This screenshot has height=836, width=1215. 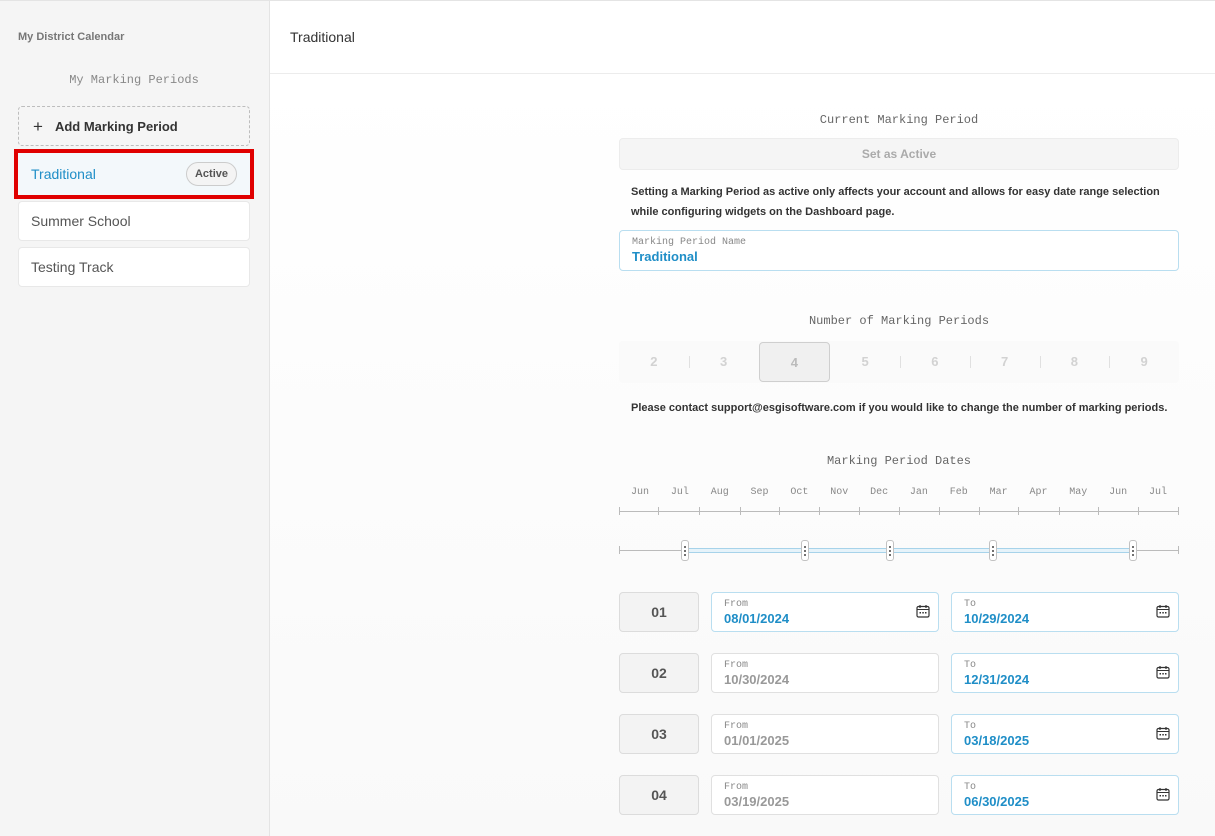 What do you see at coordinates (1065, 734) in the screenshot?
I see `to-date-field: To 03/18/2025` at bounding box center [1065, 734].